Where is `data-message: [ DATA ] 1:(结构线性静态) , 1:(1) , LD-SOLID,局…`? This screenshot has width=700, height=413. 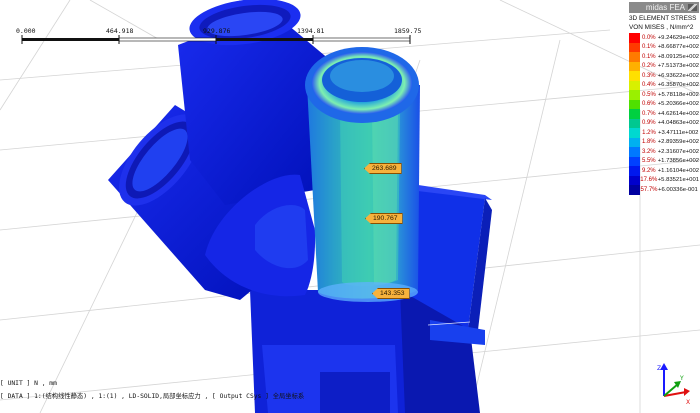 data-message: [ DATA ] 1:(结构线性静态) , 1:(1) , LD-SOLID,局… is located at coordinates (152, 396).